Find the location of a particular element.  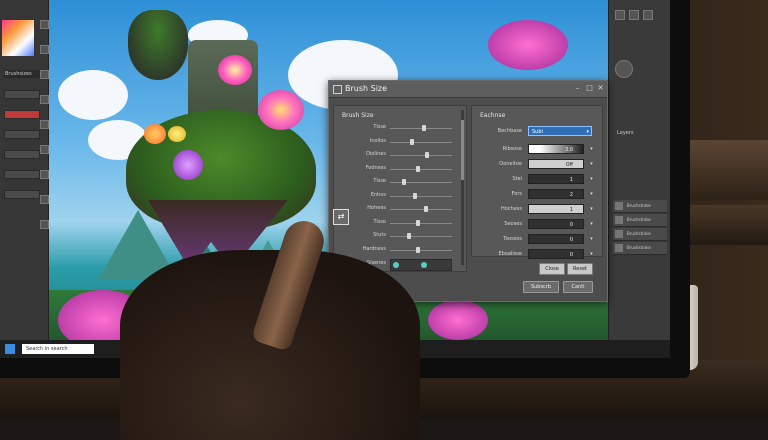

slider-row: Tisso is located at coordinates (398, 223).